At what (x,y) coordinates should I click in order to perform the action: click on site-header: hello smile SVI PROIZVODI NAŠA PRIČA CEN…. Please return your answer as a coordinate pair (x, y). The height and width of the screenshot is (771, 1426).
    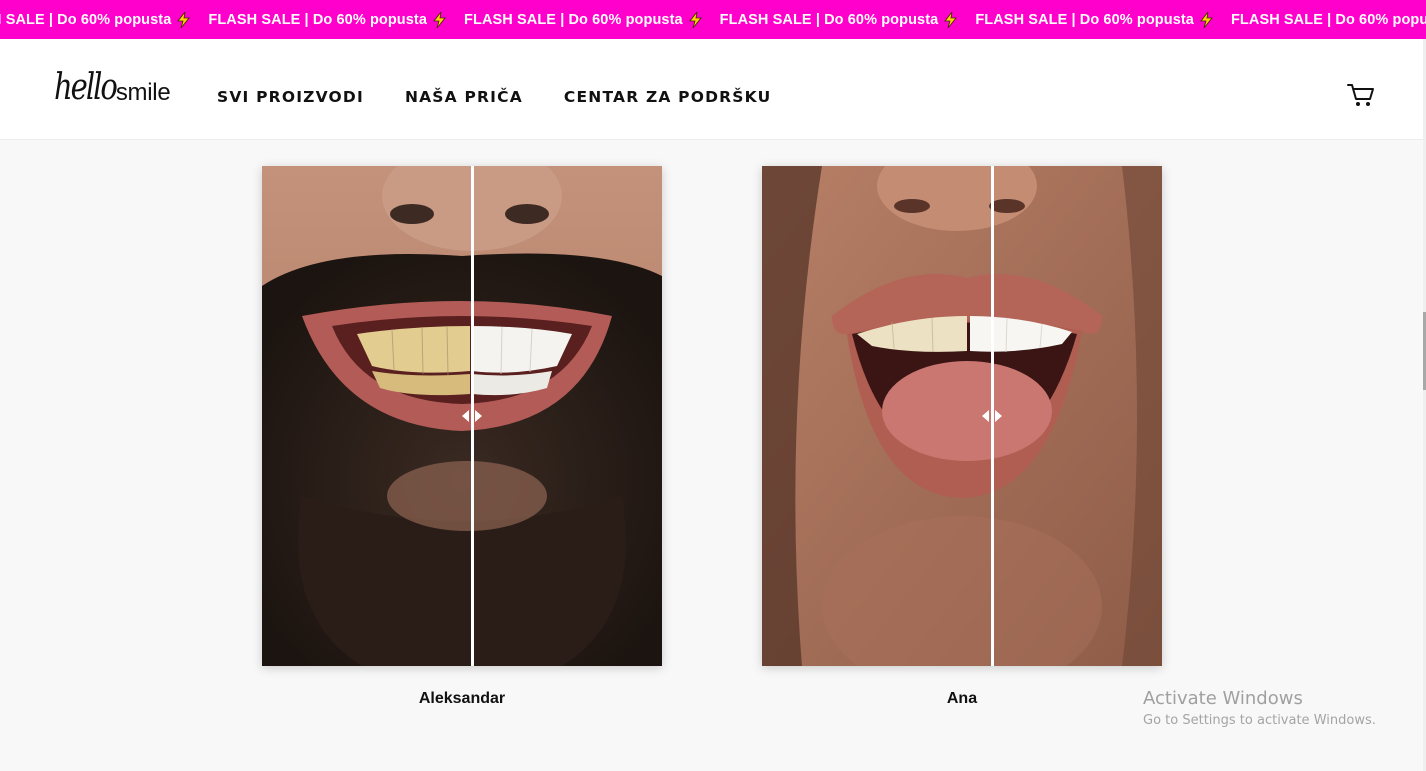
    Looking at the image, I should click on (711, 89).